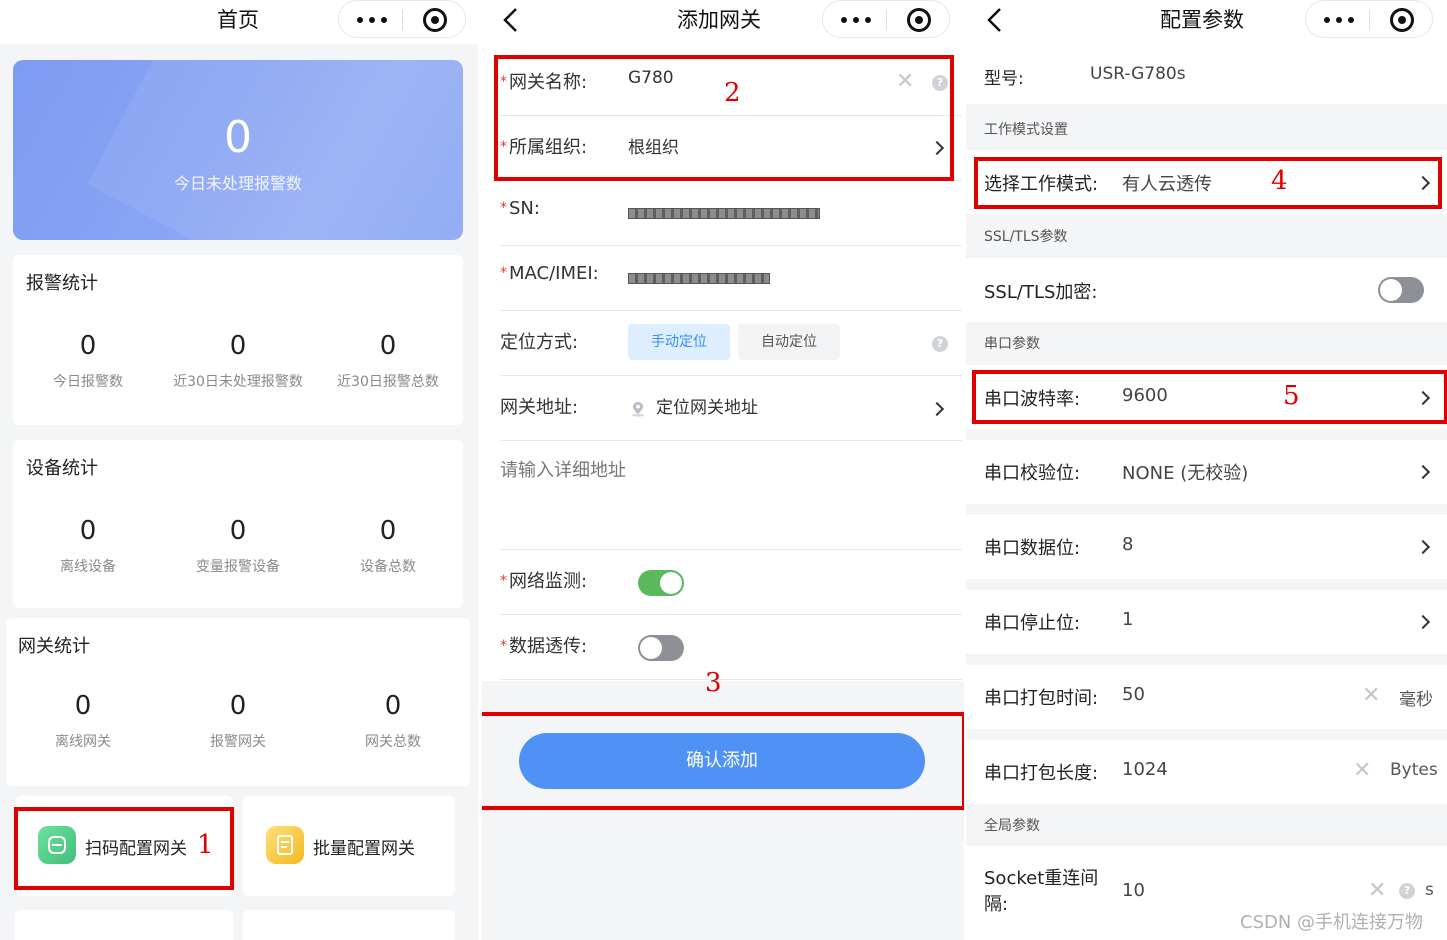 The width and height of the screenshot is (1447, 940). What do you see at coordinates (83, 742) in the screenshot?
I see `stat-label: 离线网关` at bounding box center [83, 742].